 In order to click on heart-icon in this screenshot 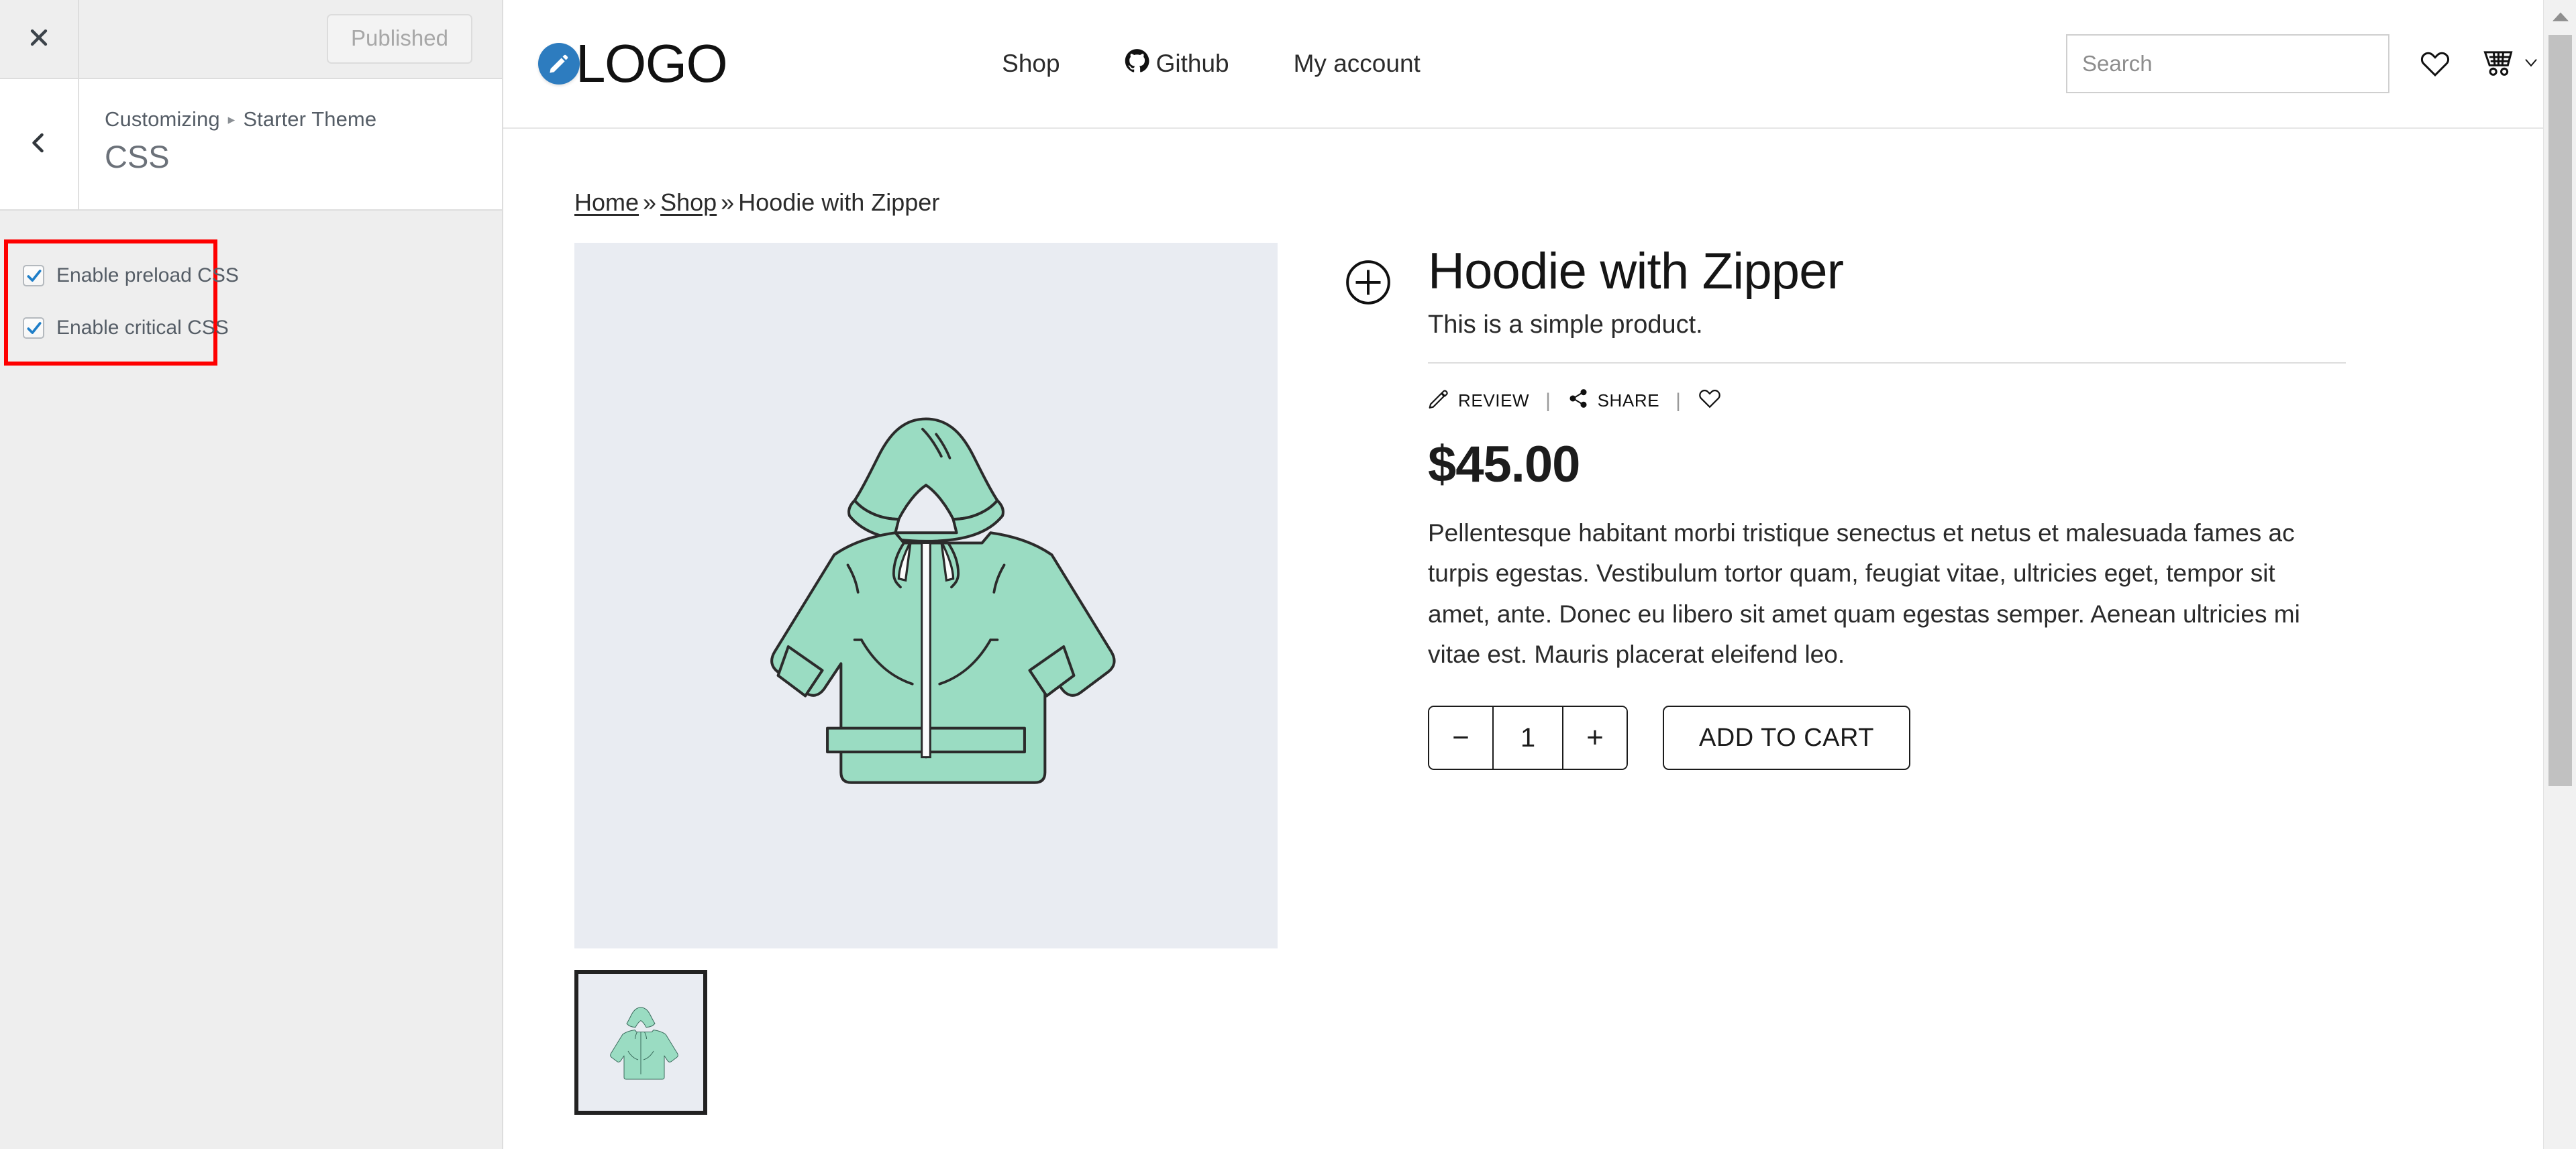, I will do `click(1710, 400)`.